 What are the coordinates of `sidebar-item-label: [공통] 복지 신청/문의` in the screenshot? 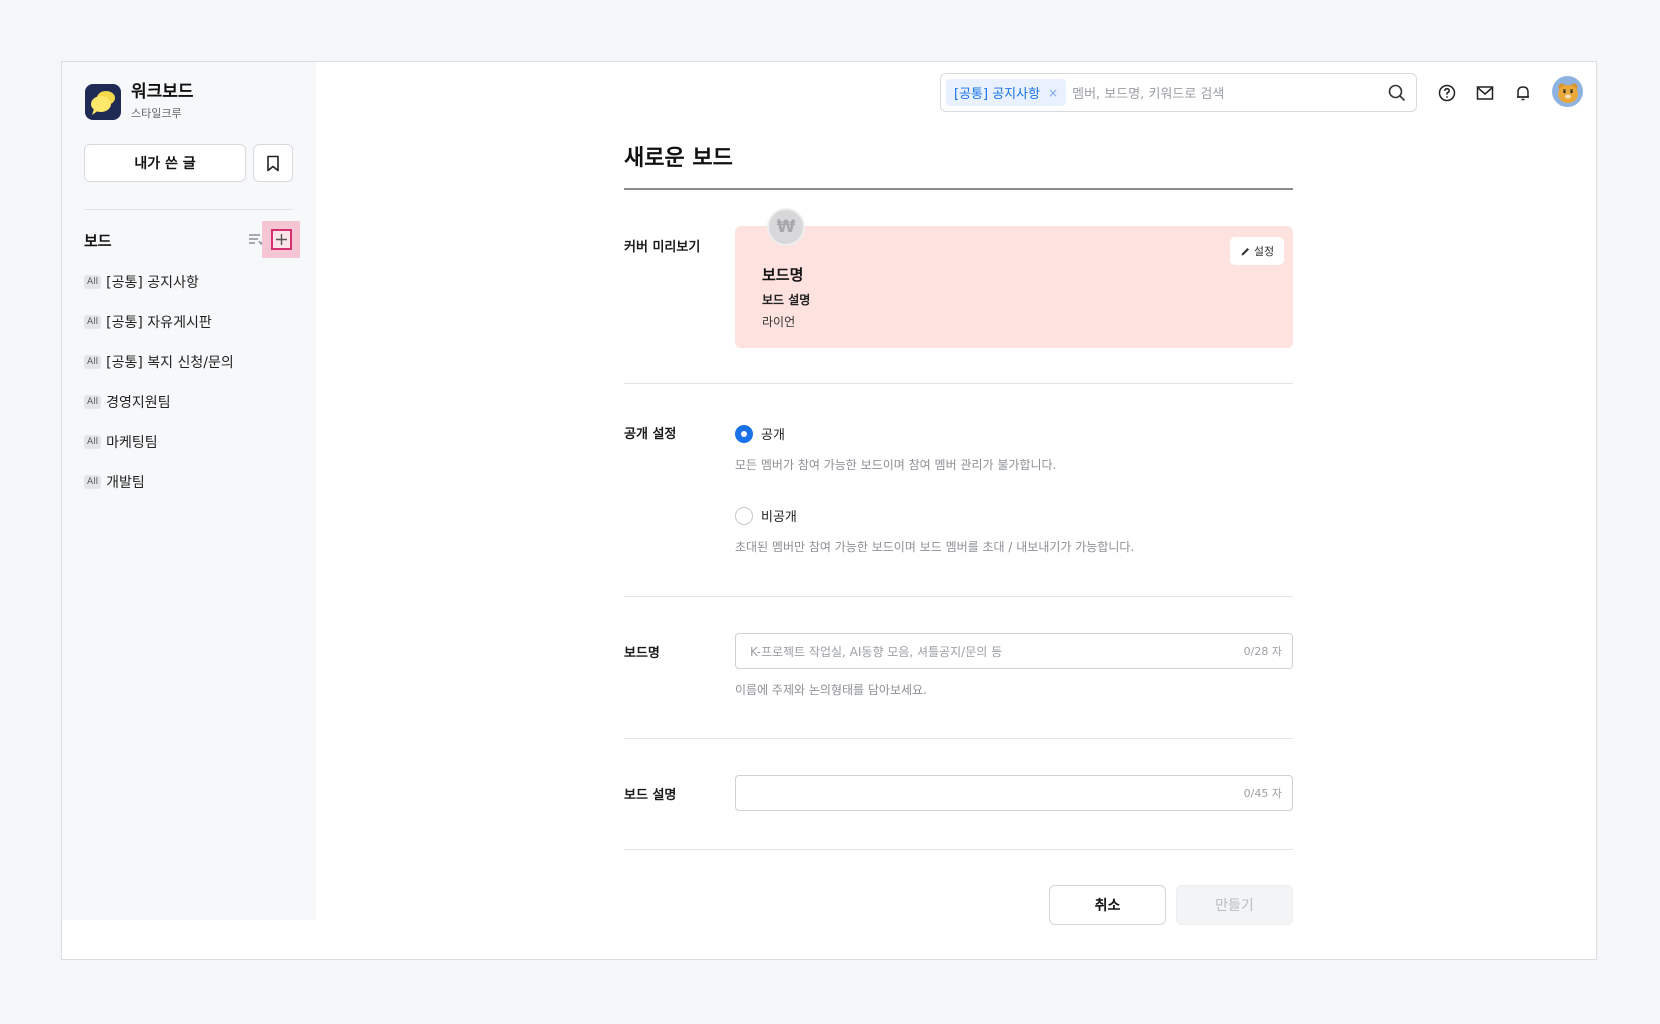 It's located at (170, 363).